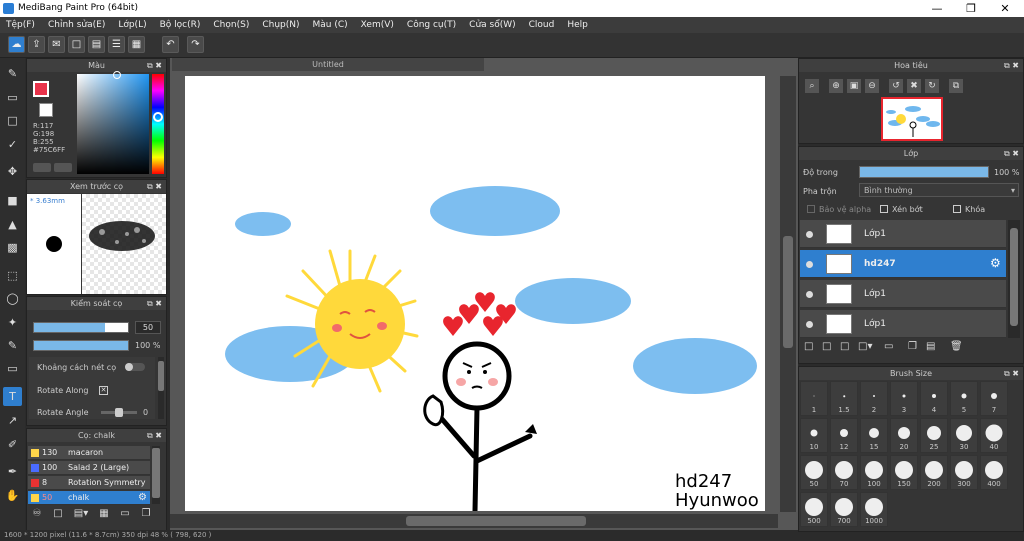 The image size is (1024, 541). Describe the element at coordinates (89, 453) in the screenshot. I see `brush-list-item: 130 macaron` at that location.